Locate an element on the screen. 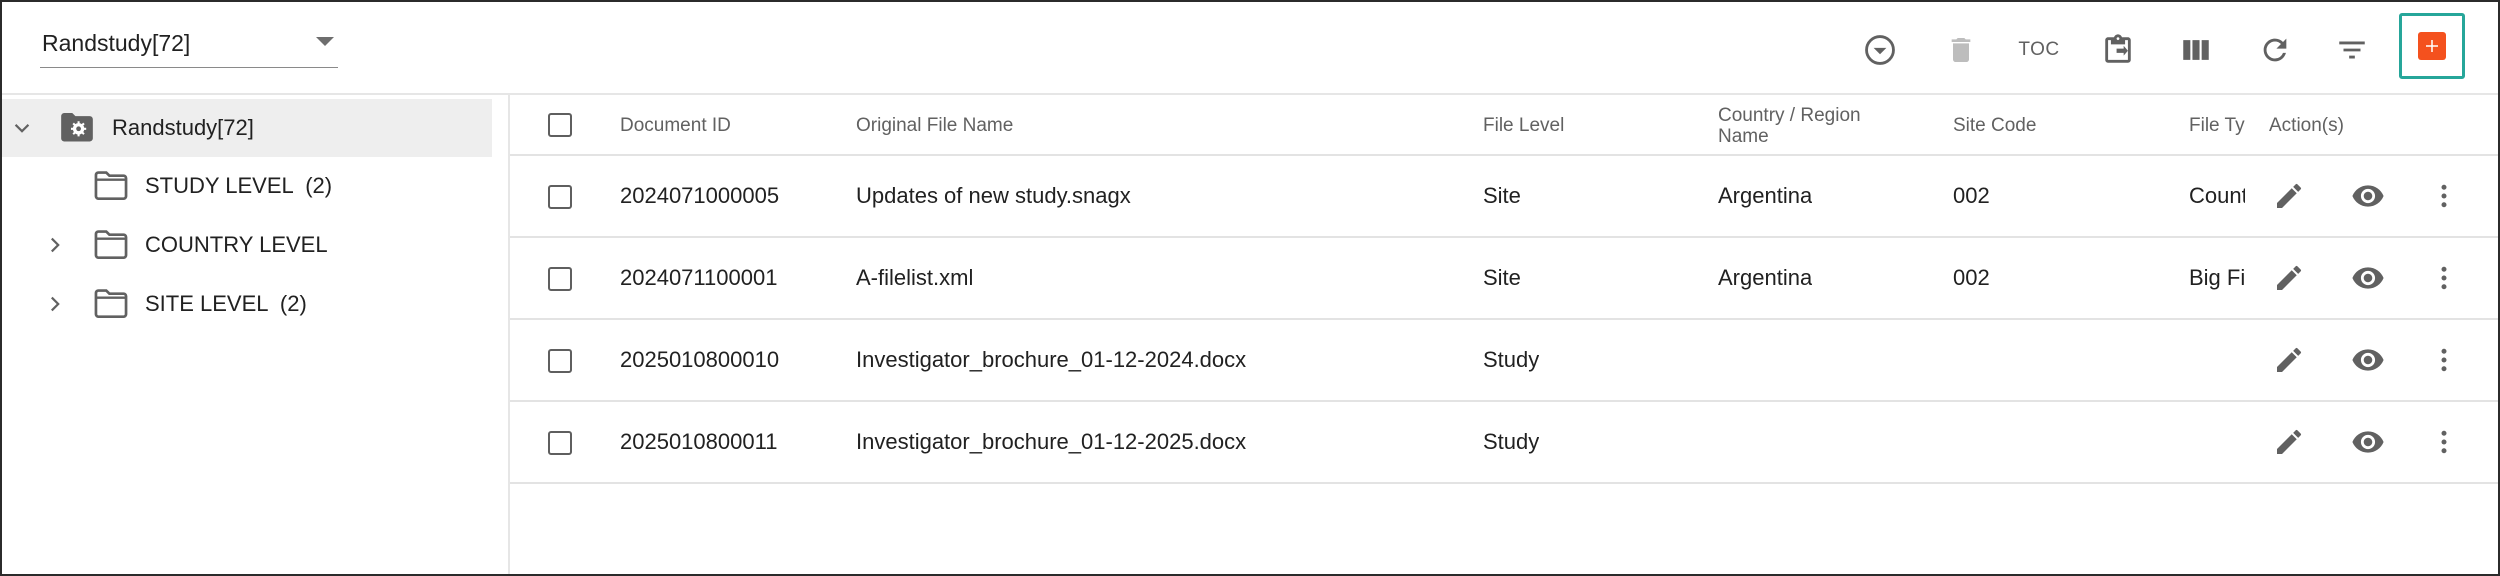  column-header-file-type: File Ty is located at coordinates (2217, 125).